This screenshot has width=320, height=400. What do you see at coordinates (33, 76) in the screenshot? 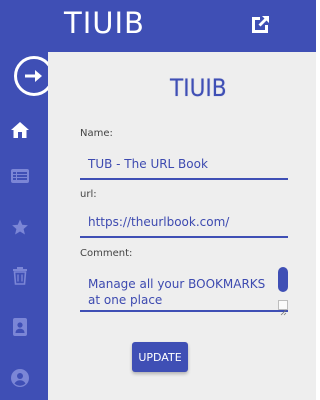
I see `arrow-right-icon` at bounding box center [33, 76].